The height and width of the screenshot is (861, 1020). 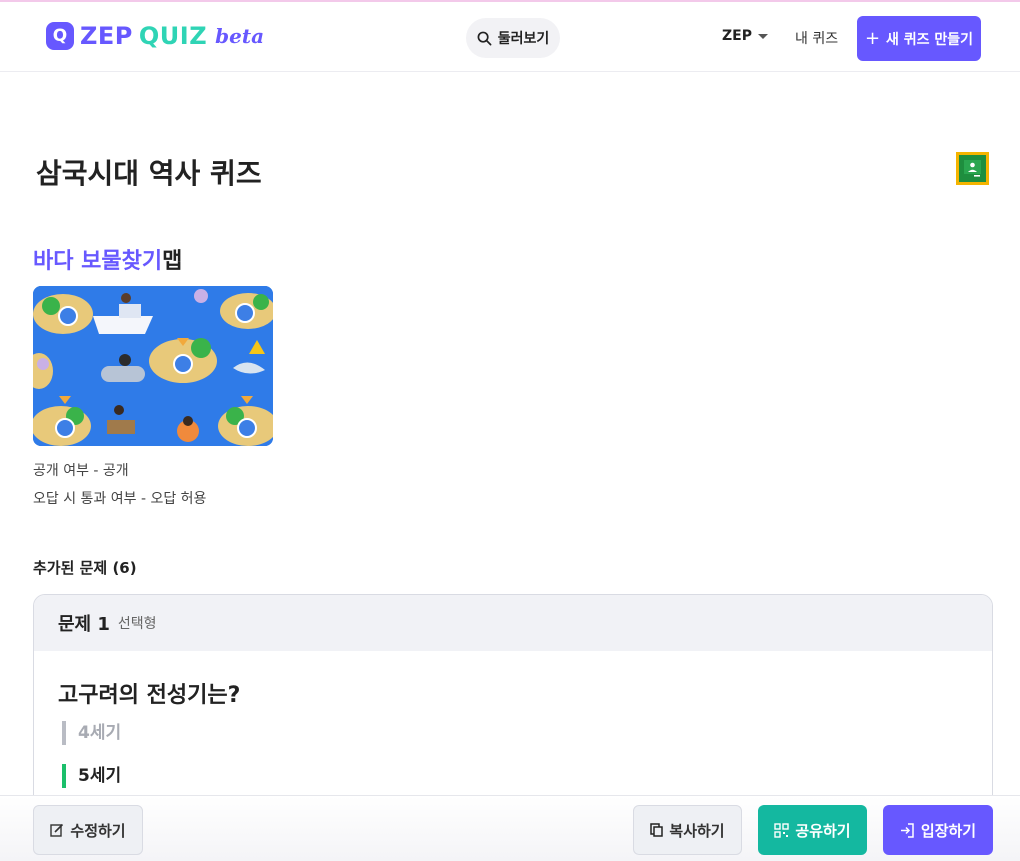 What do you see at coordinates (137, 624) in the screenshot?
I see `question-type: 선택형` at bounding box center [137, 624].